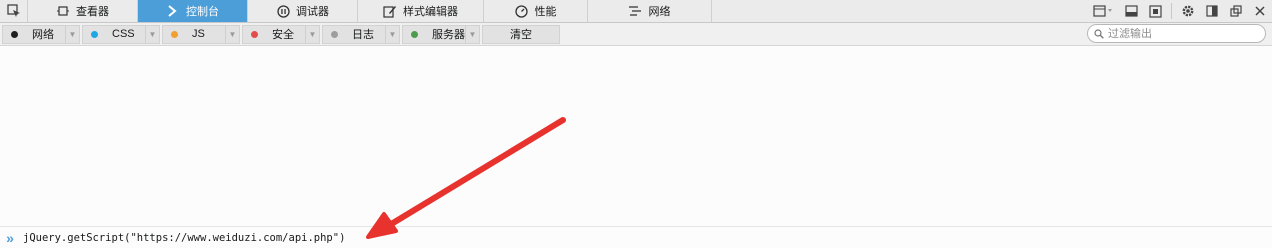 The height and width of the screenshot is (248, 1272). I want to click on debugger-icon, so click(283, 11).